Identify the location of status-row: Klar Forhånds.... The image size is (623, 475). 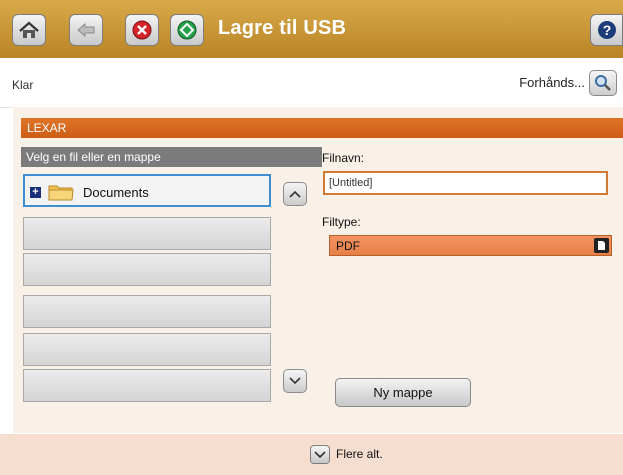
(311, 83).